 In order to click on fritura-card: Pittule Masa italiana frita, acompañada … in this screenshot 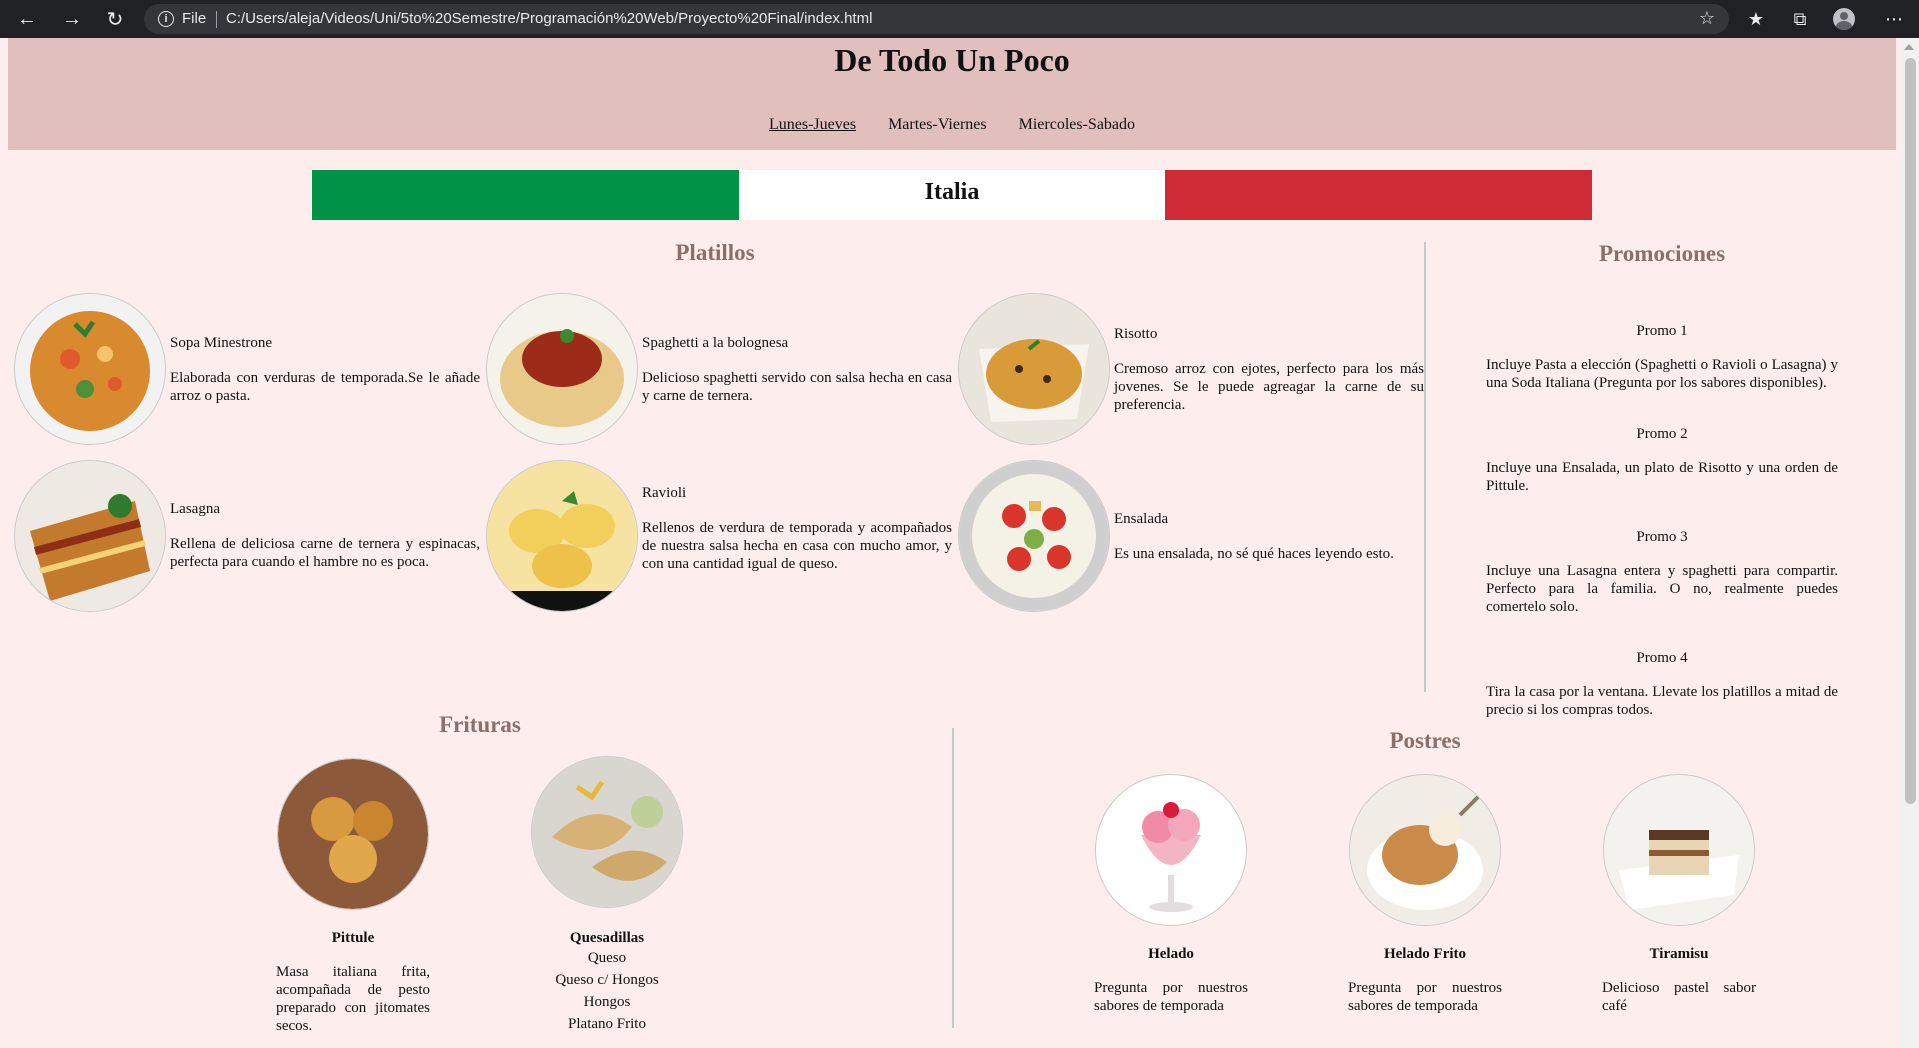, I will do `click(353, 896)`.